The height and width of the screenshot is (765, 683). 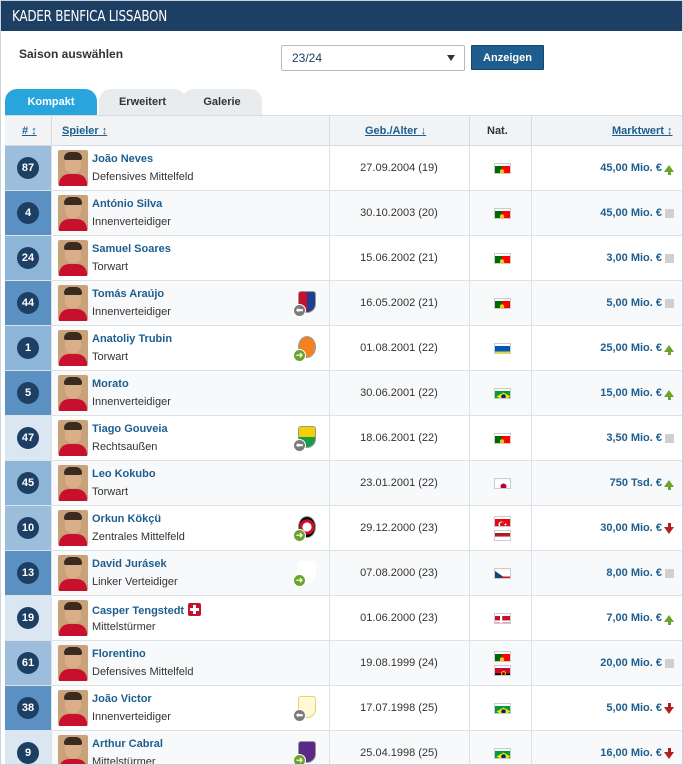 I want to click on shirt-number-cell: 13, so click(x=28, y=573).